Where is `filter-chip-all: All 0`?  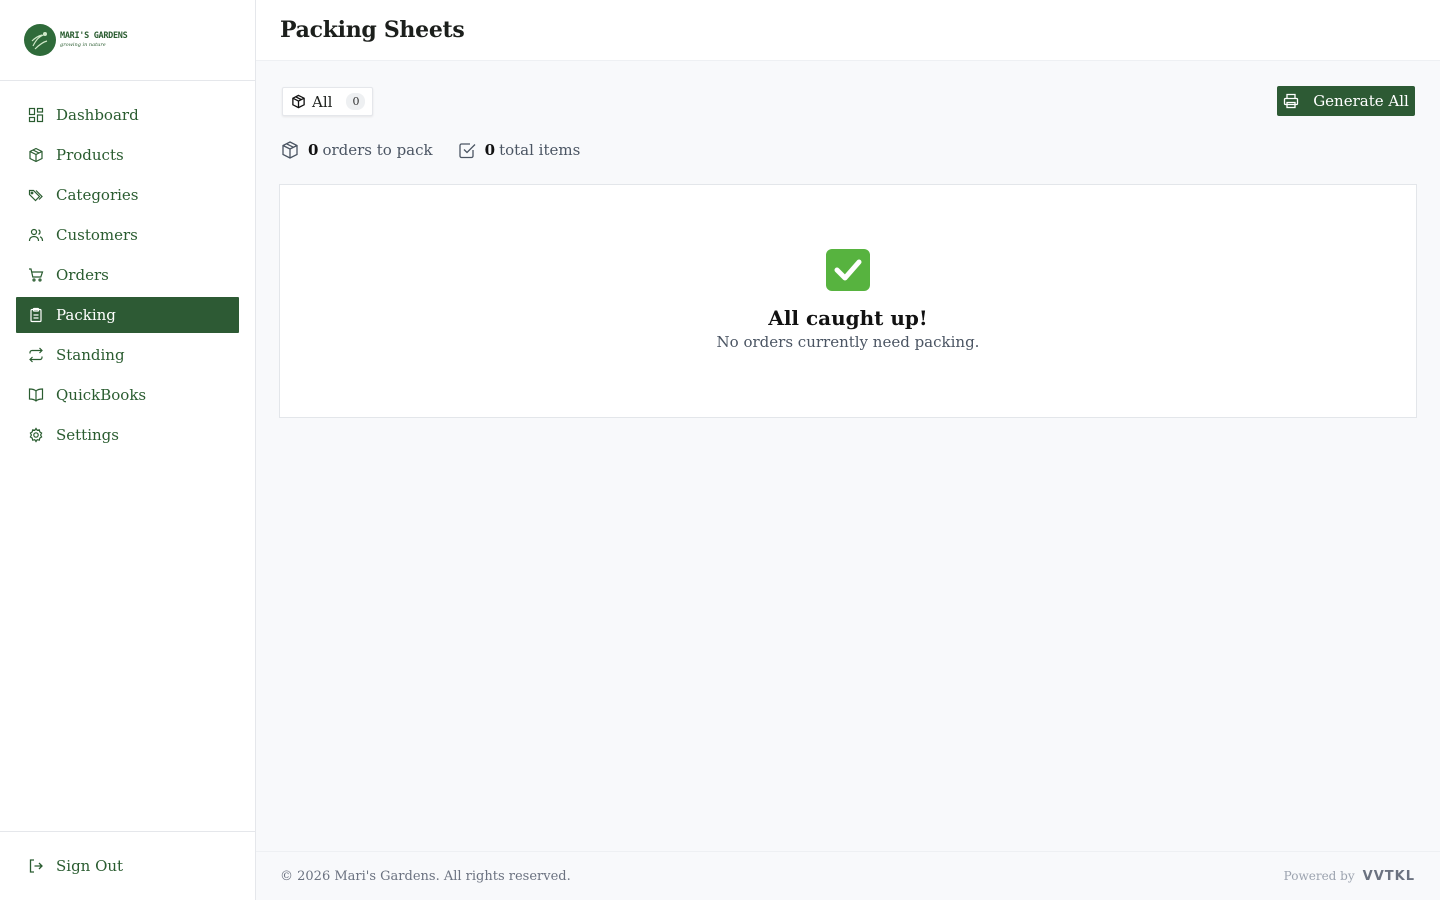 filter-chip-all: All 0 is located at coordinates (328, 101).